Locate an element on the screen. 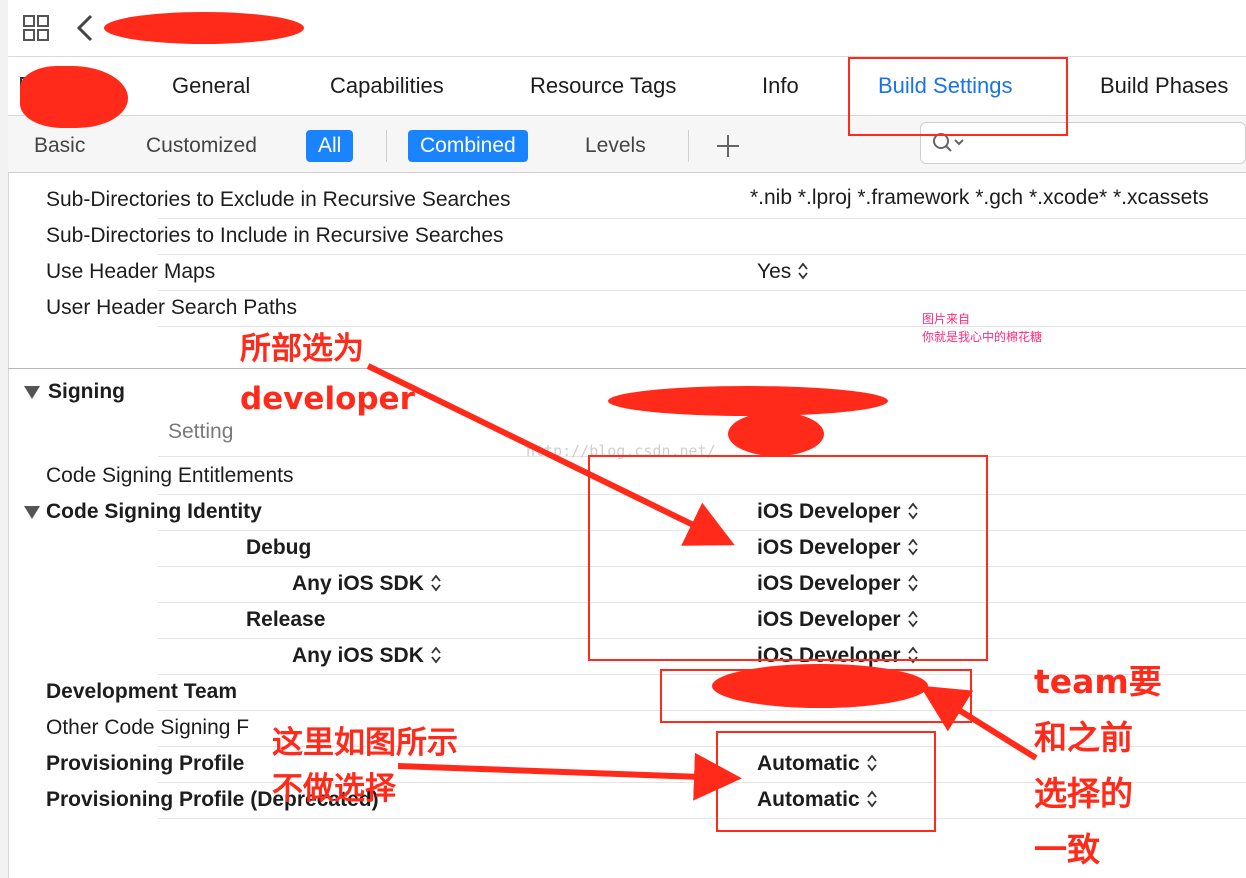 The image size is (1246, 878). annotation-note: 这里如图所示 不做选择 is located at coordinates (365, 766).